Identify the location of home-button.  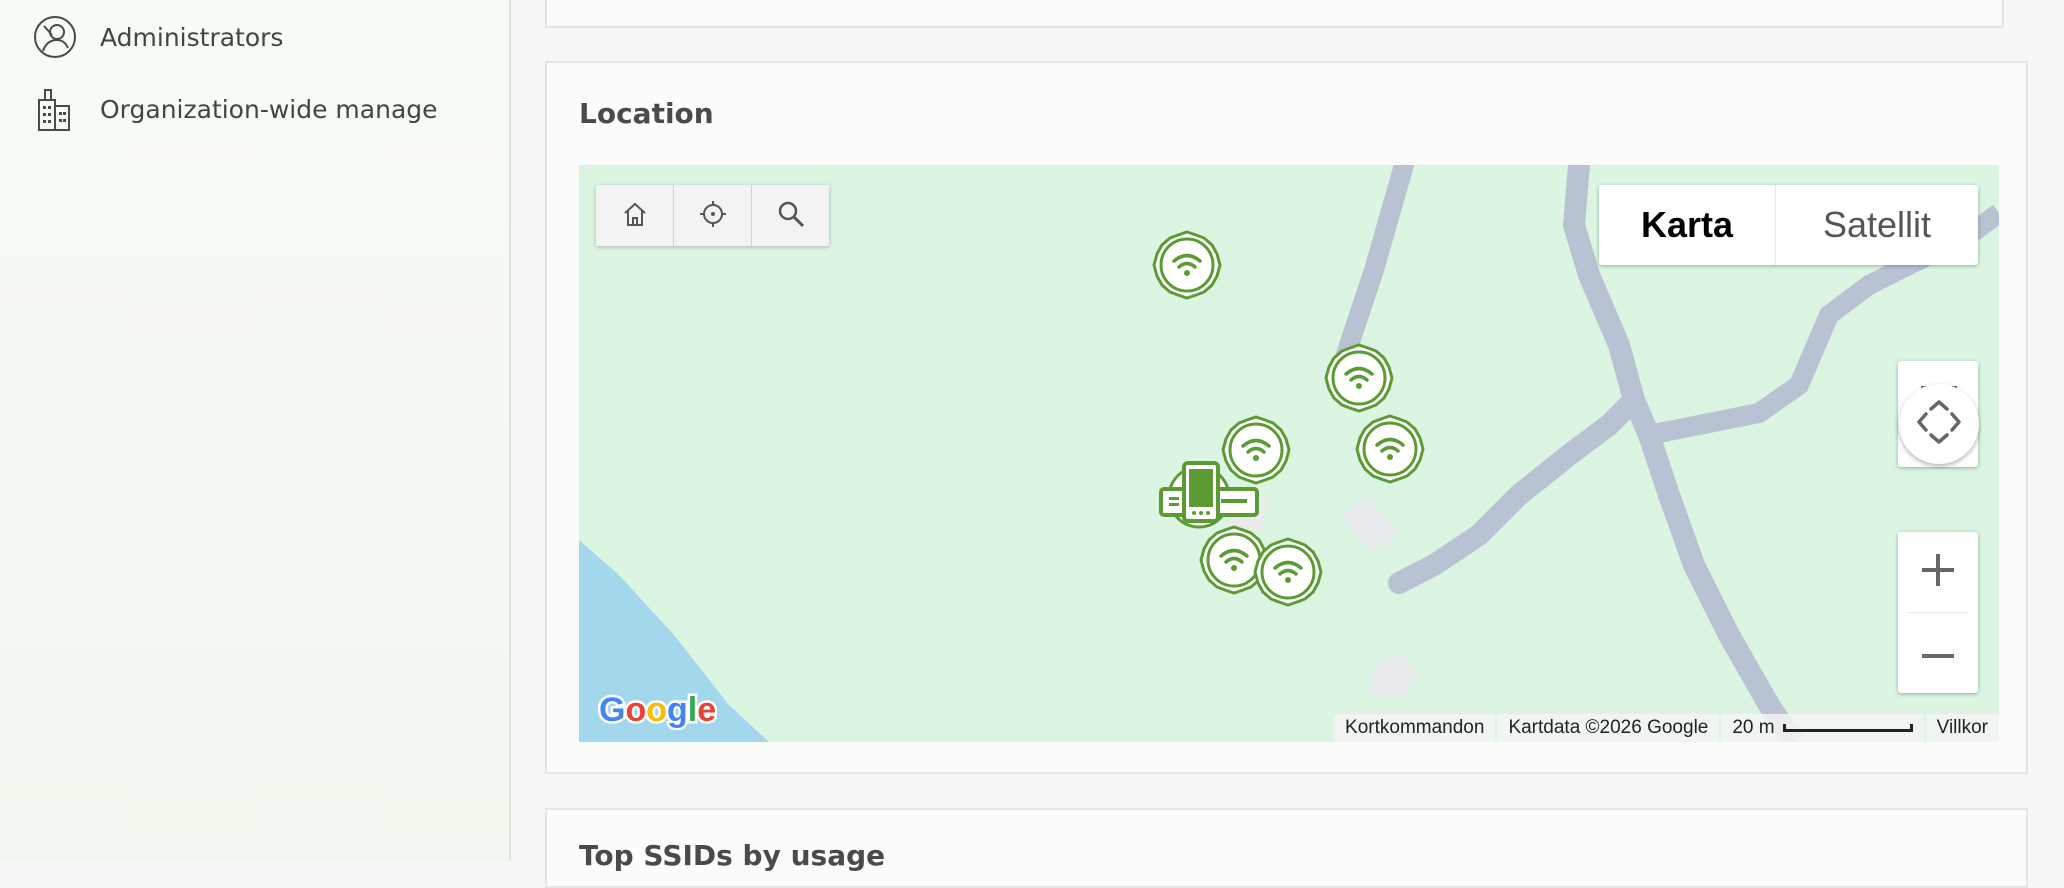
(635, 215).